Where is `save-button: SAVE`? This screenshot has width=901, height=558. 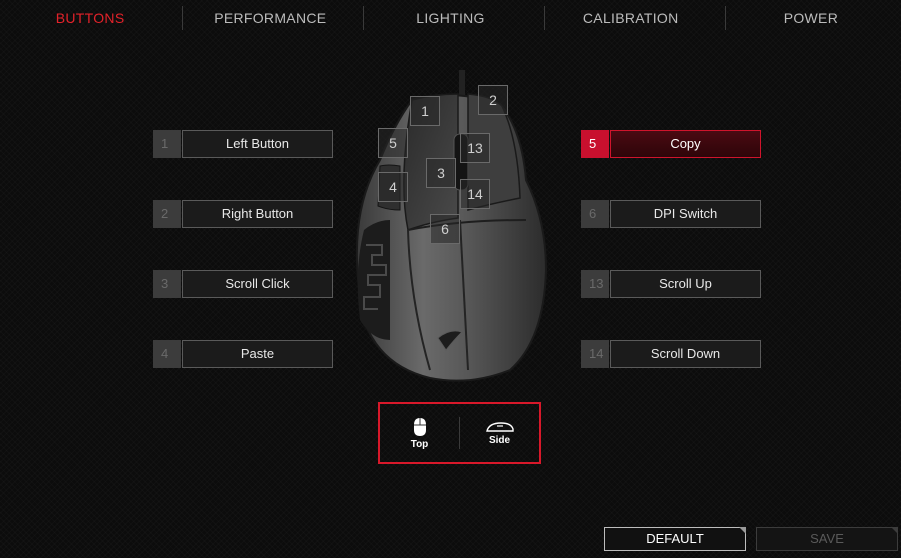
save-button: SAVE is located at coordinates (827, 539).